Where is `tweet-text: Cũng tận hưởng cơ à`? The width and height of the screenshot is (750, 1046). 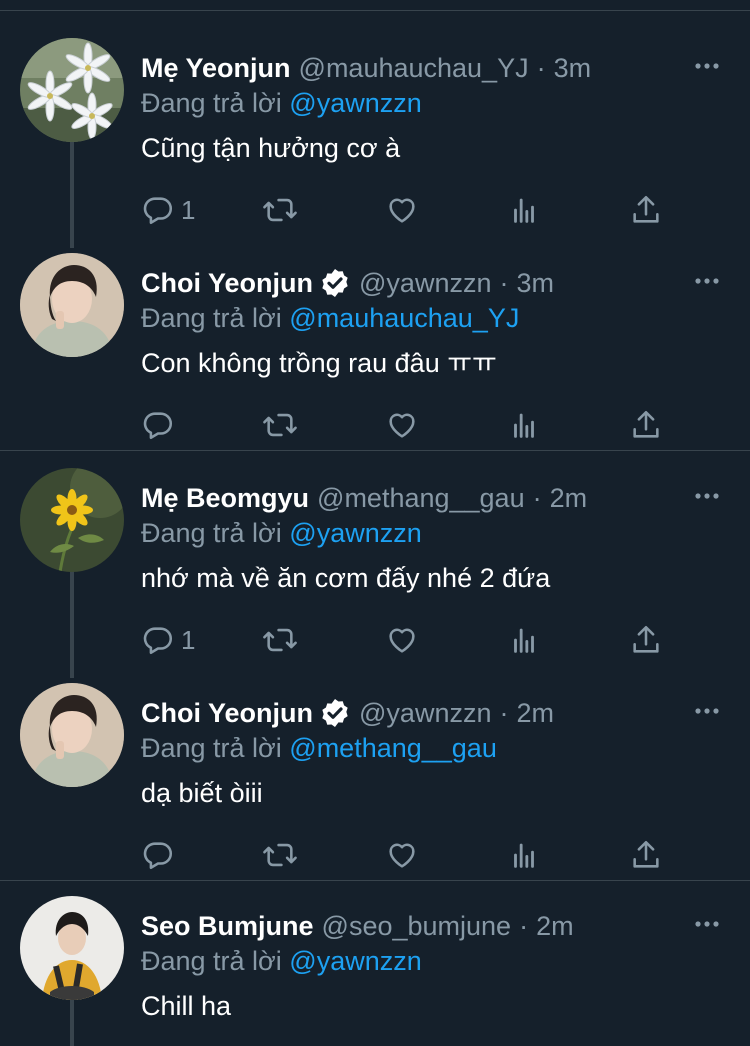
tweet-text: Cũng tận hưởng cơ à is located at coordinates (271, 148).